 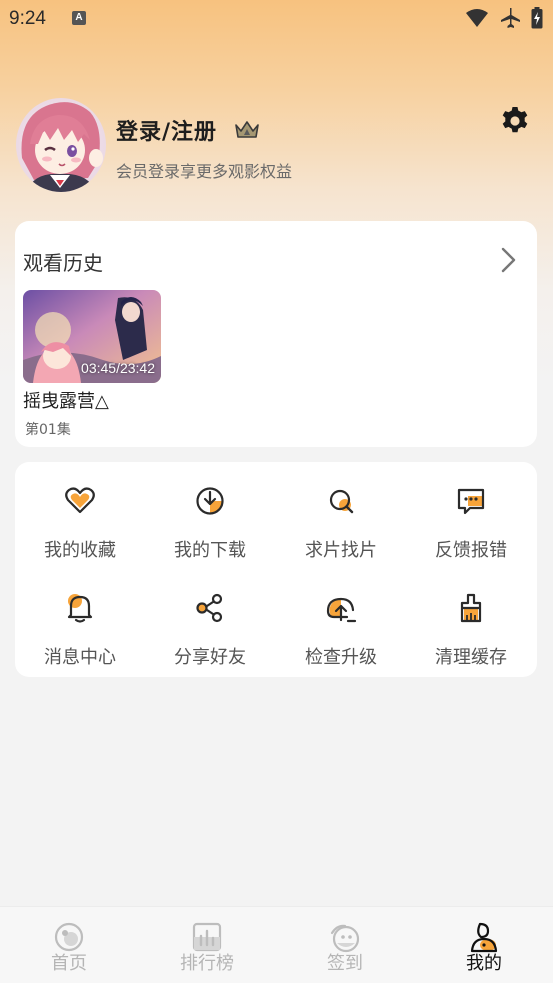 What do you see at coordinates (66, 400) in the screenshot?
I see `video-title: 摇曳露营△` at bounding box center [66, 400].